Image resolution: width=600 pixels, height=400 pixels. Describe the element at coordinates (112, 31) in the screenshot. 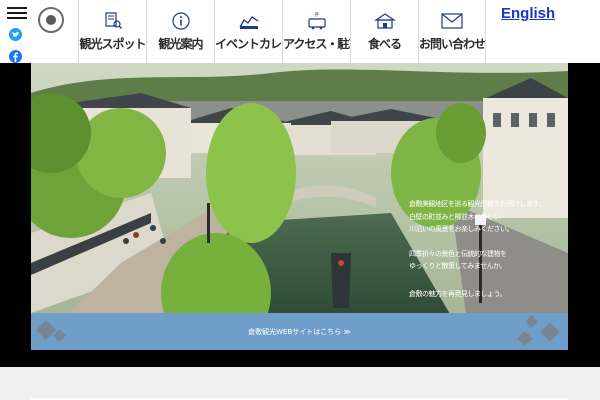

I see `nav-item-spots: 観光スポット` at that location.